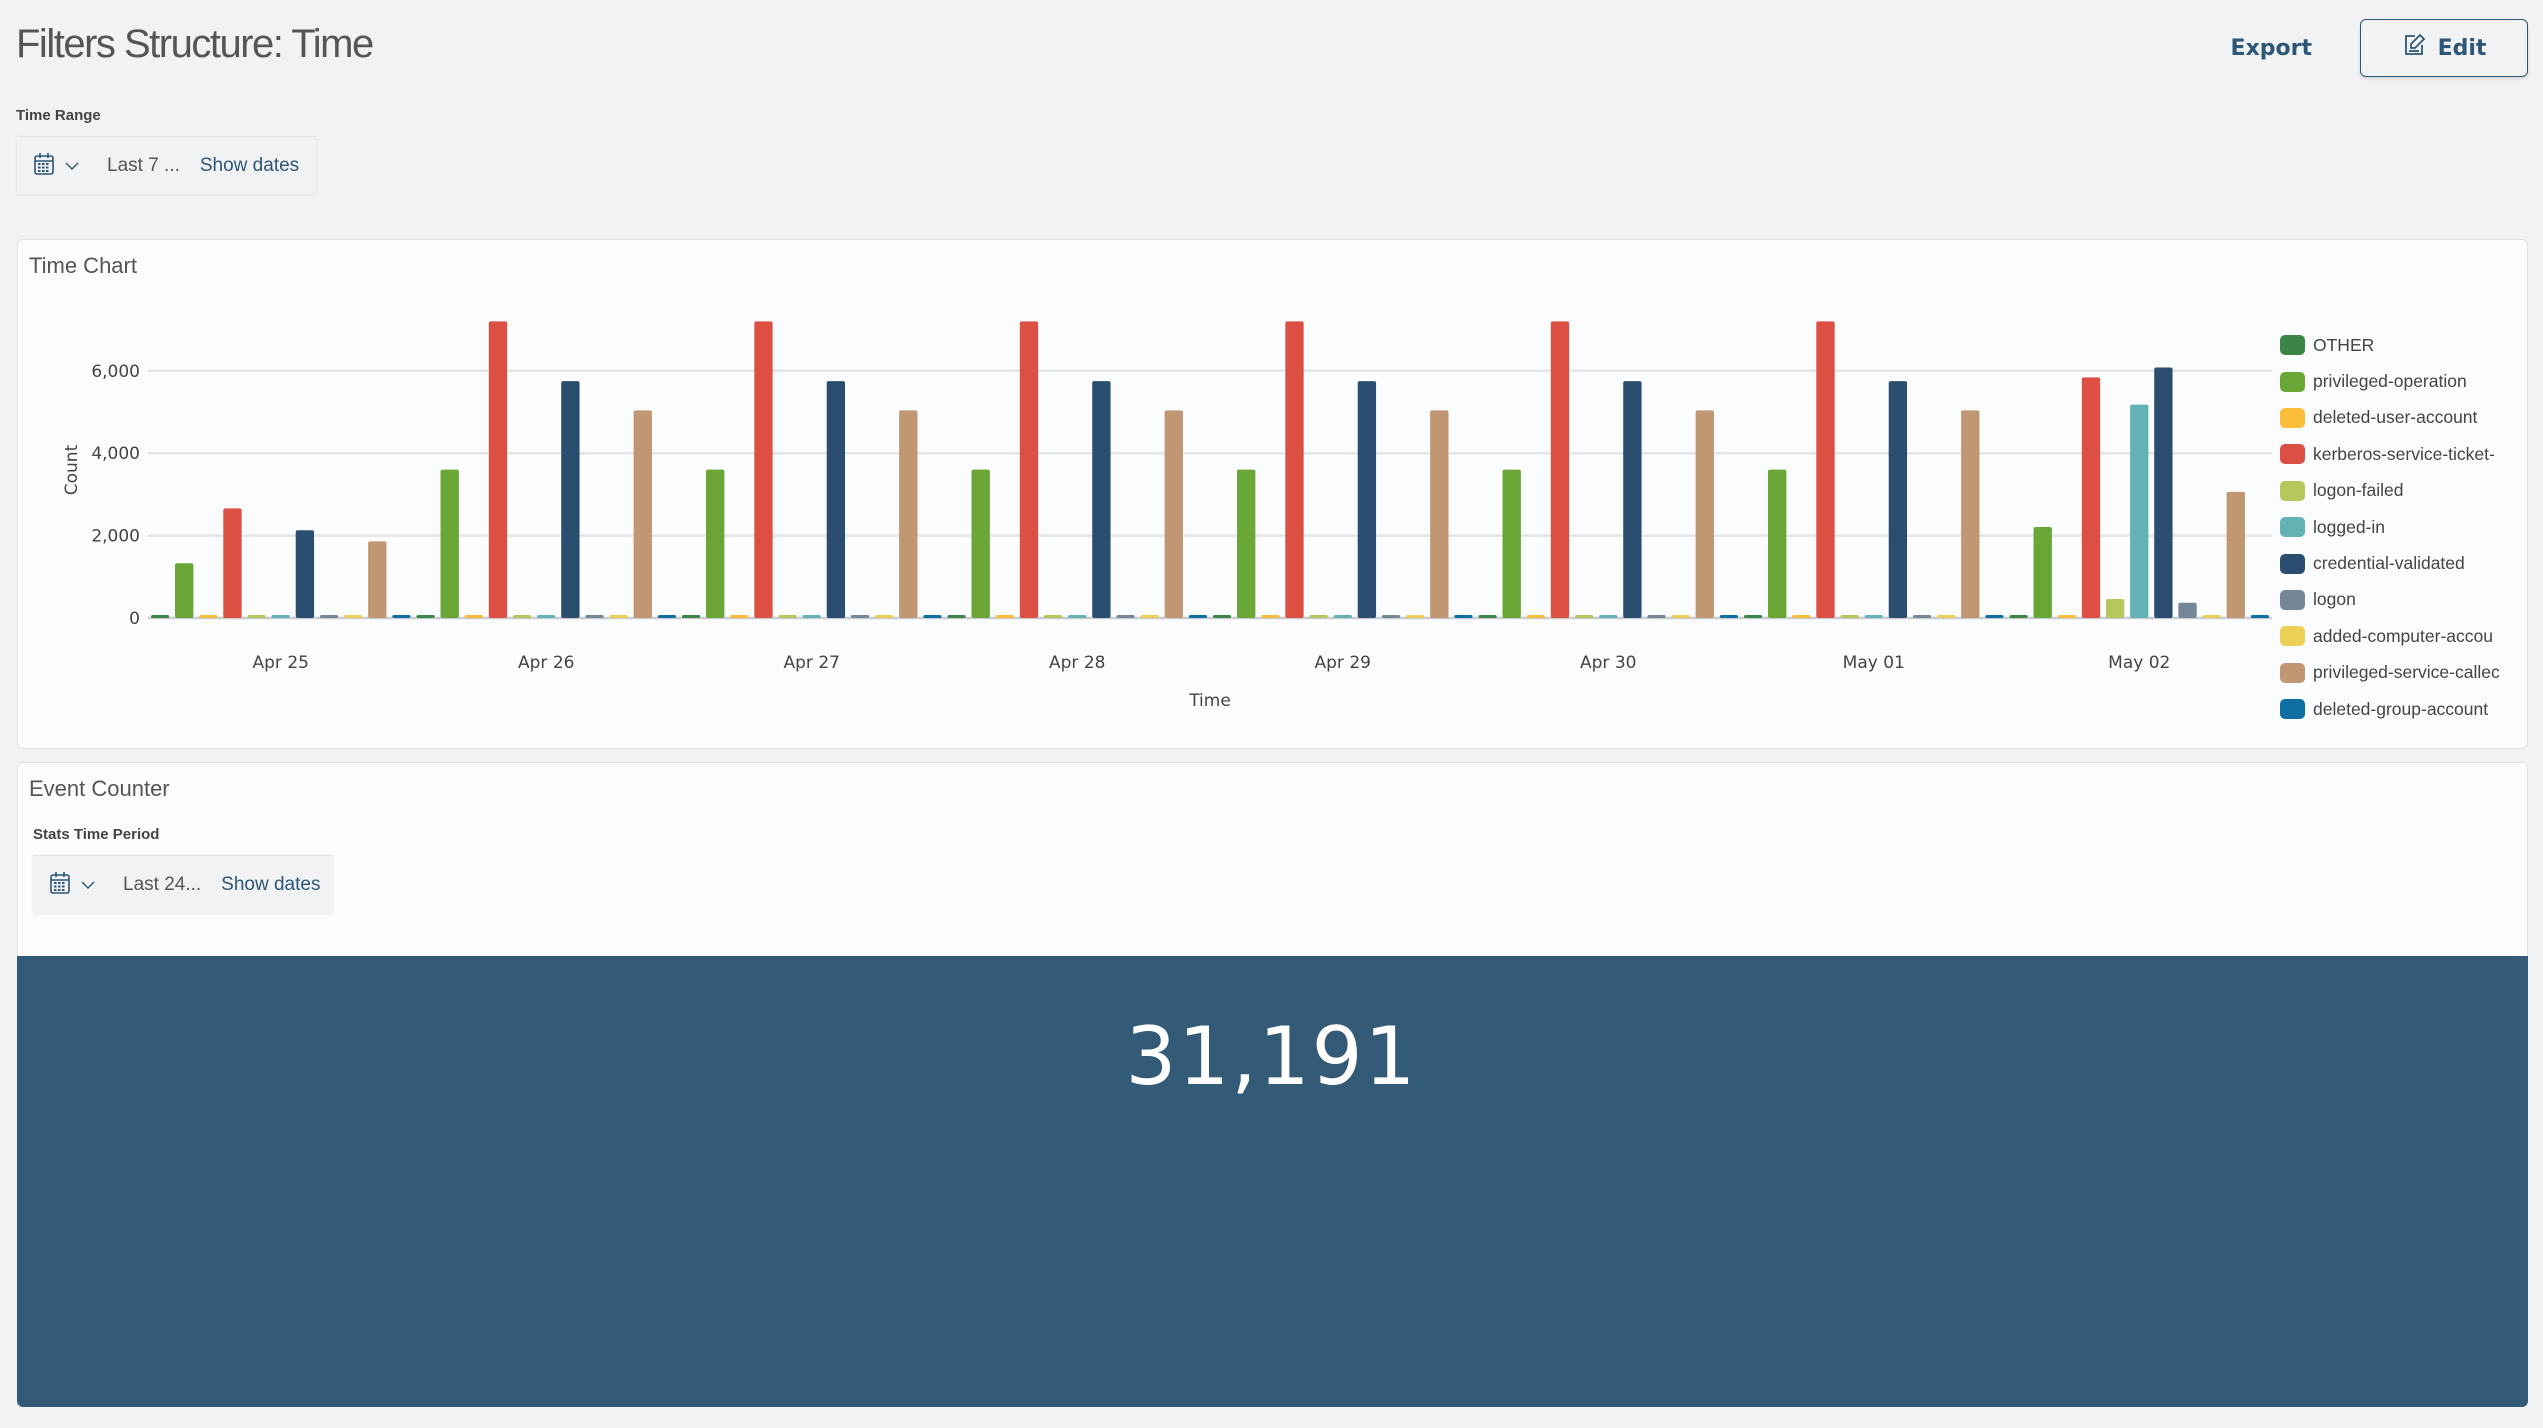 Image resolution: width=2543 pixels, height=1428 pixels. I want to click on legend-item: logged-in, so click(2389, 527).